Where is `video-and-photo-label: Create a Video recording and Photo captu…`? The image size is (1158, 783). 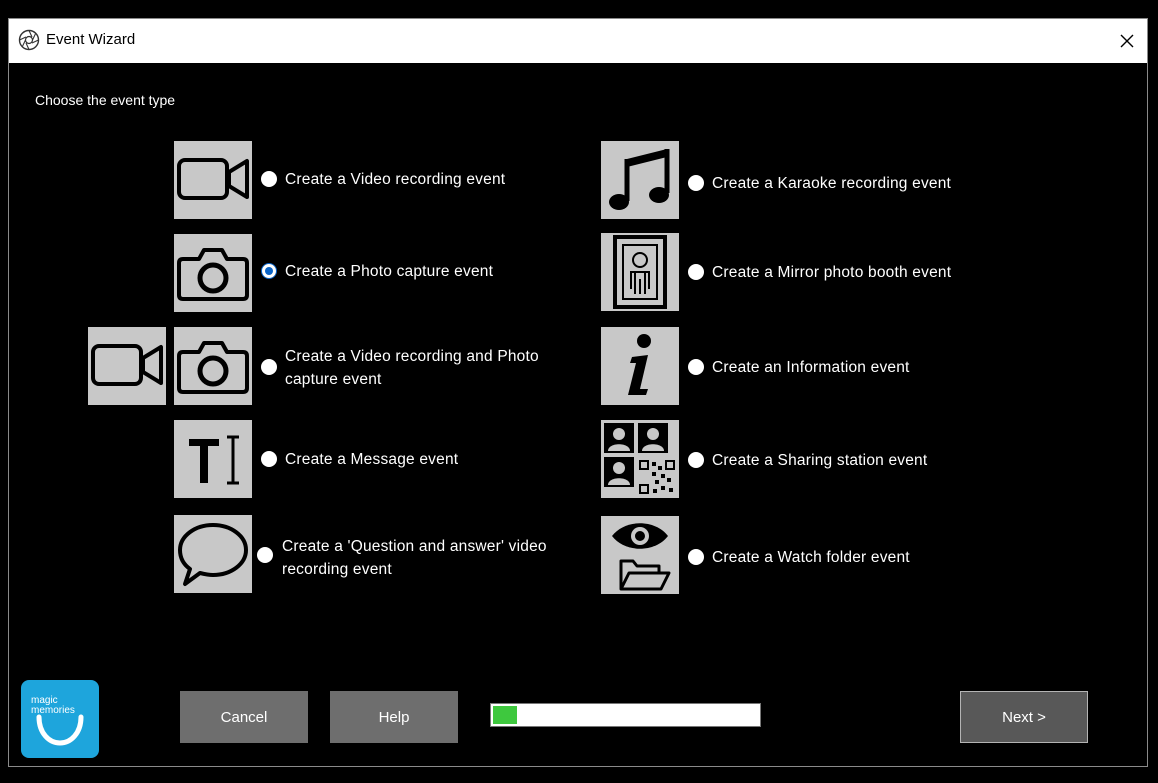
video-and-photo-label: Create a Video recording and Photo captu… is located at coordinates (435, 368).